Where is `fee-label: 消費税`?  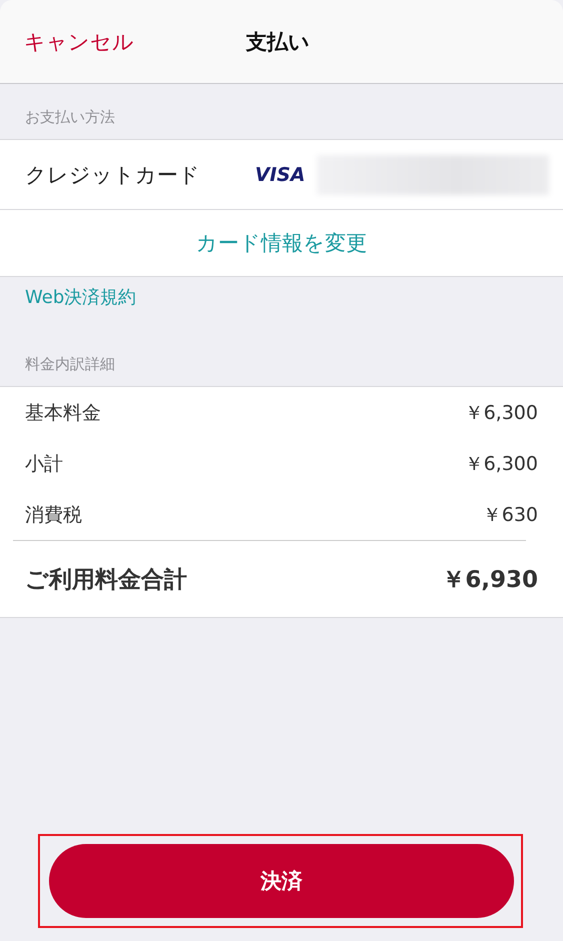
fee-label: 消費税 is located at coordinates (53, 515).